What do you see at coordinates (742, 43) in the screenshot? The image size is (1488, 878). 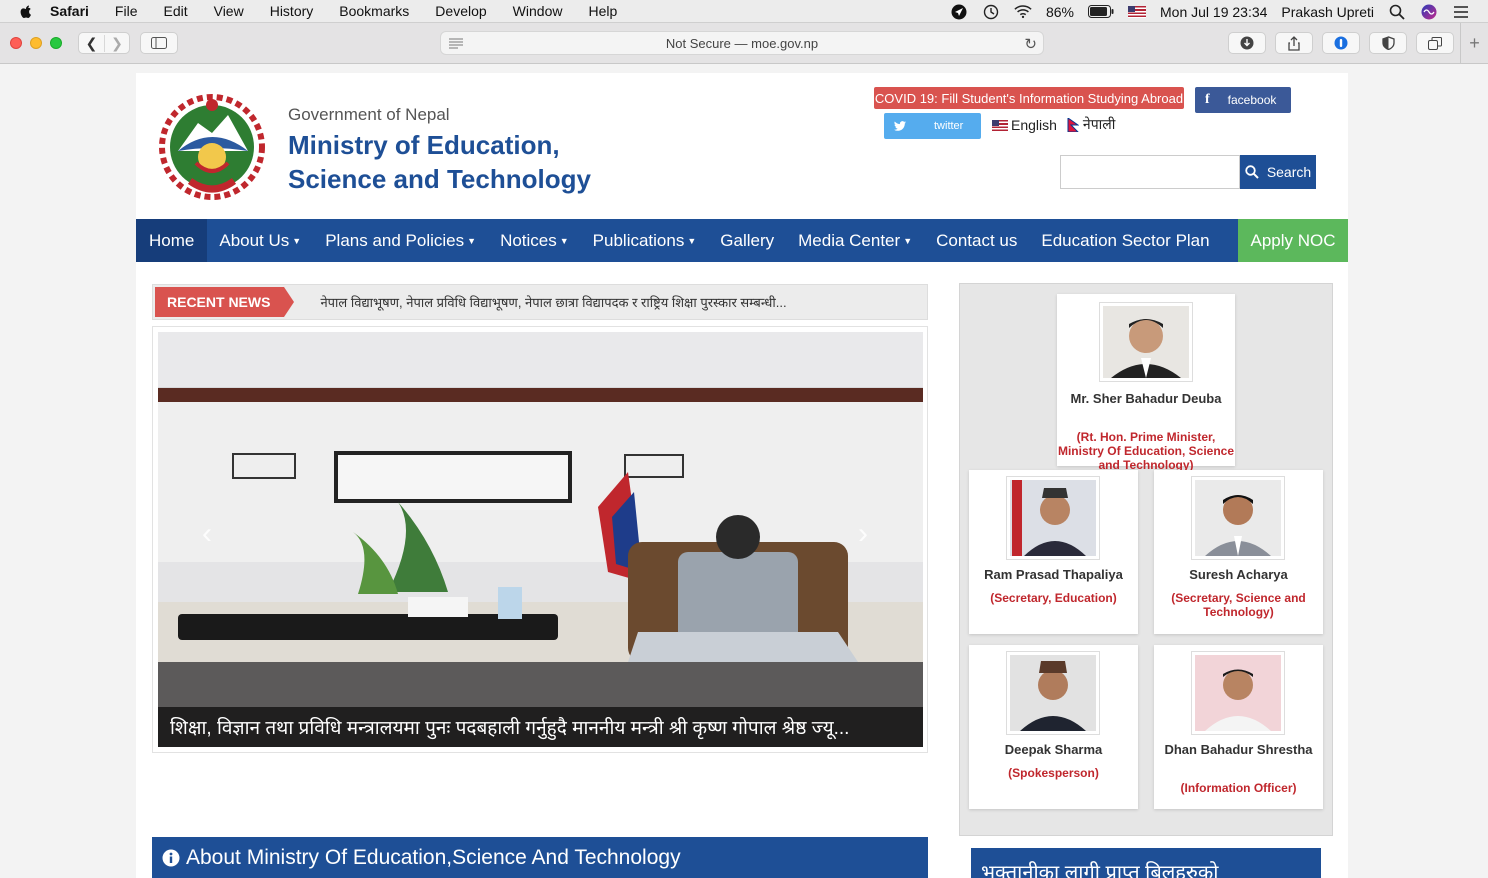 I see `address-bar: Not Secure — moe.gov.np ↻` at bounding box center [742, 43].